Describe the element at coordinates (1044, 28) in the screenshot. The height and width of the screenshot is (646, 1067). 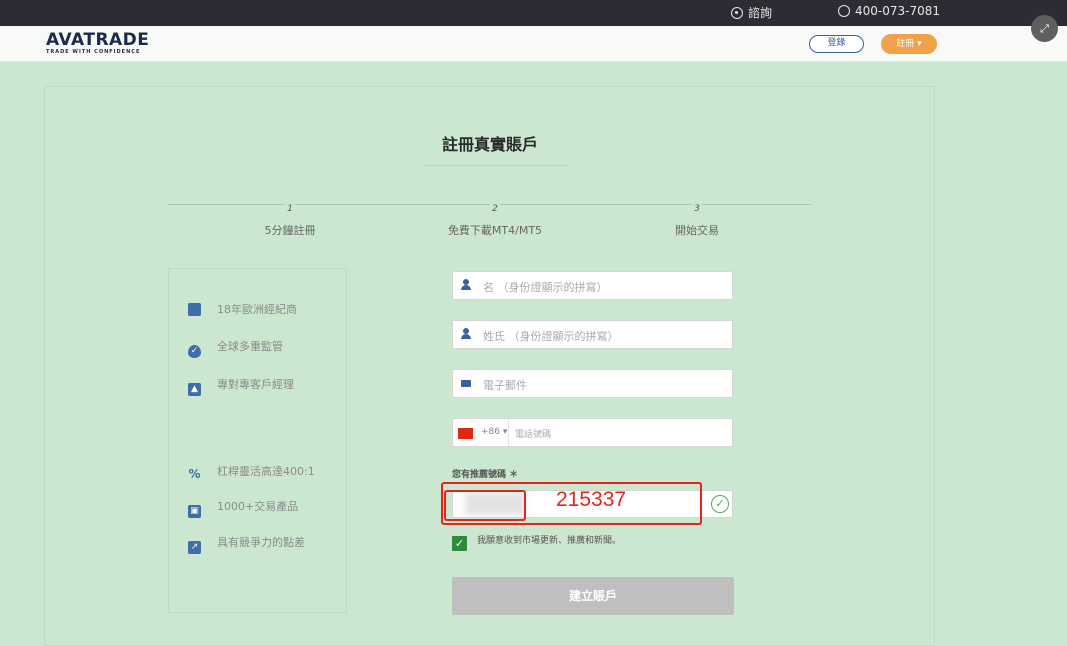
I see `expand-icon: ⤢` at that location.